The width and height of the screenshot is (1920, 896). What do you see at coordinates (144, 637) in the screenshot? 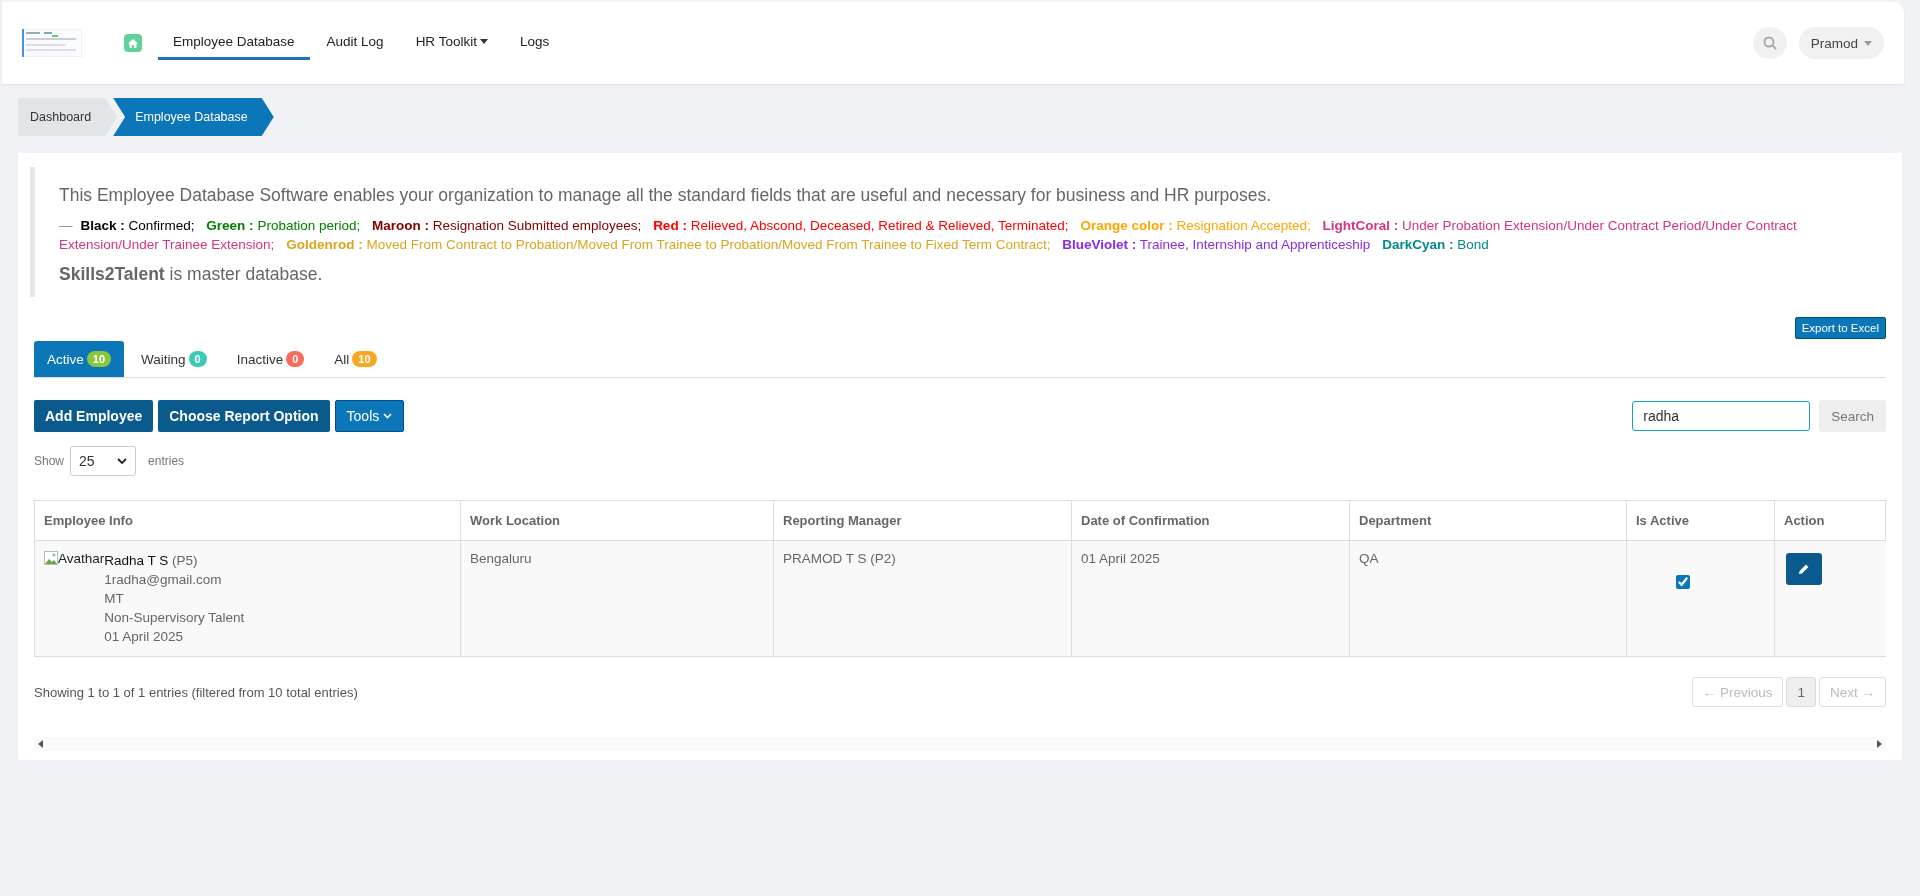
I see `employee-detail: 01 April 2025` at bounding box center [144, 637].